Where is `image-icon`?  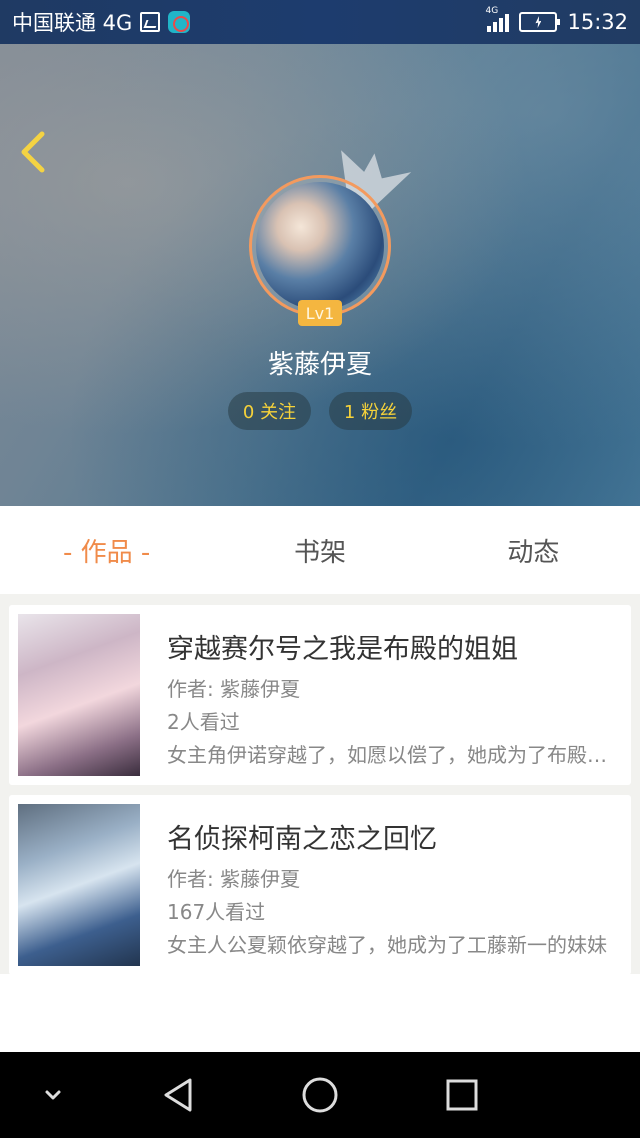
image-icon is located at coordinates (150, 22).